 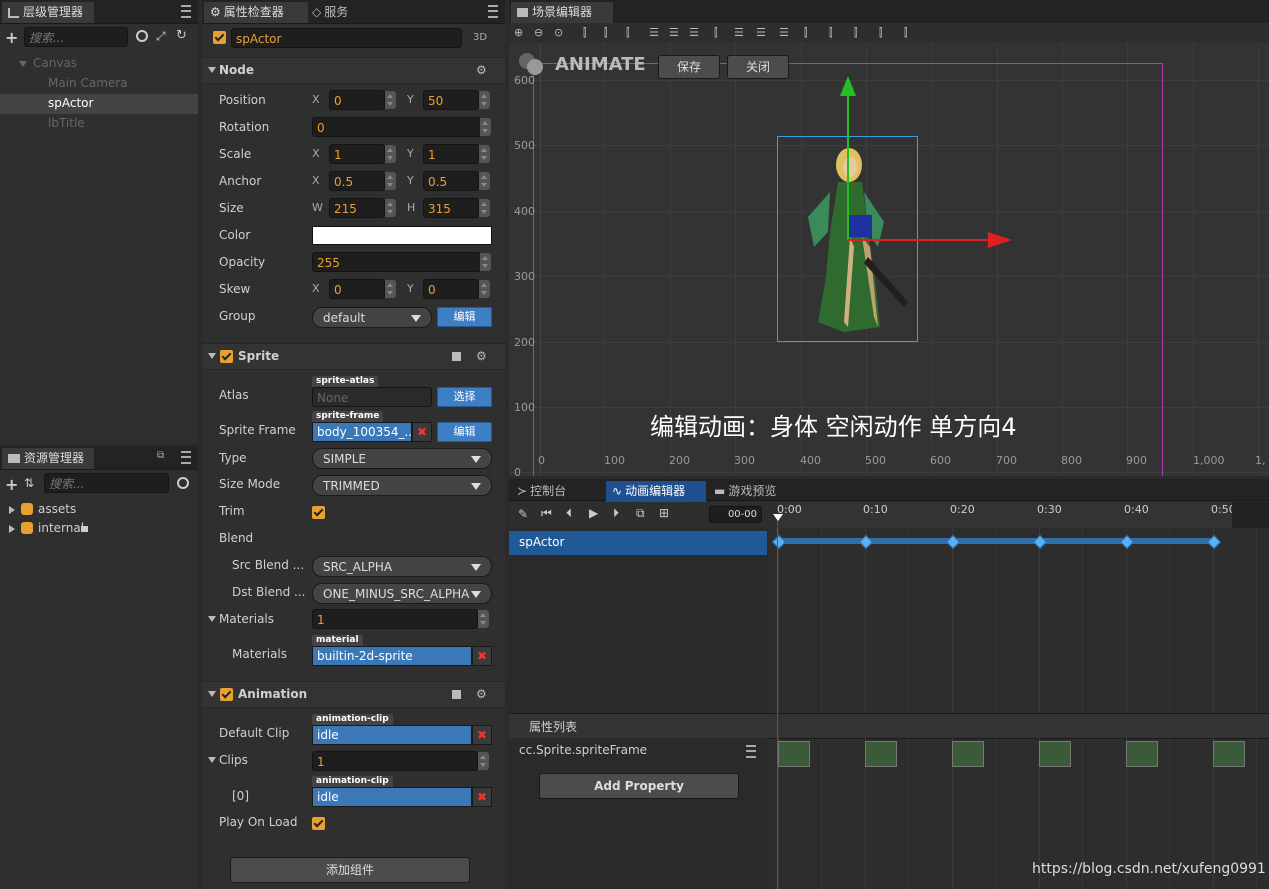 What do you see at coordinates (616, 513) in the screenshot?
I see `next-frame-icon: ⏵` at bounding box center [616, 513].